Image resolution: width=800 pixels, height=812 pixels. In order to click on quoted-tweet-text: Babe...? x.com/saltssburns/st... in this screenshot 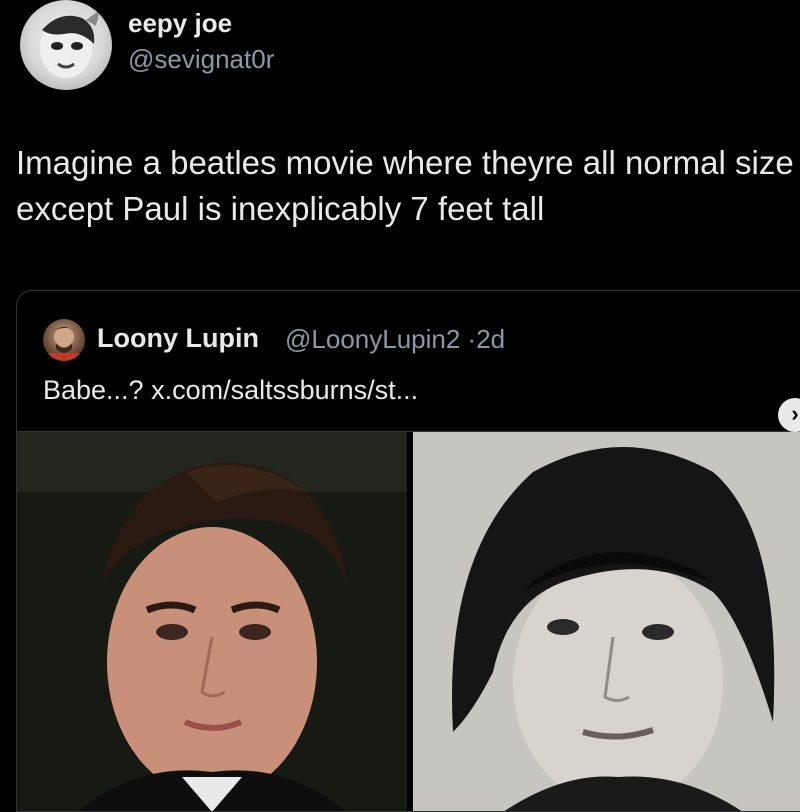, I will do `click(230, 390)`.